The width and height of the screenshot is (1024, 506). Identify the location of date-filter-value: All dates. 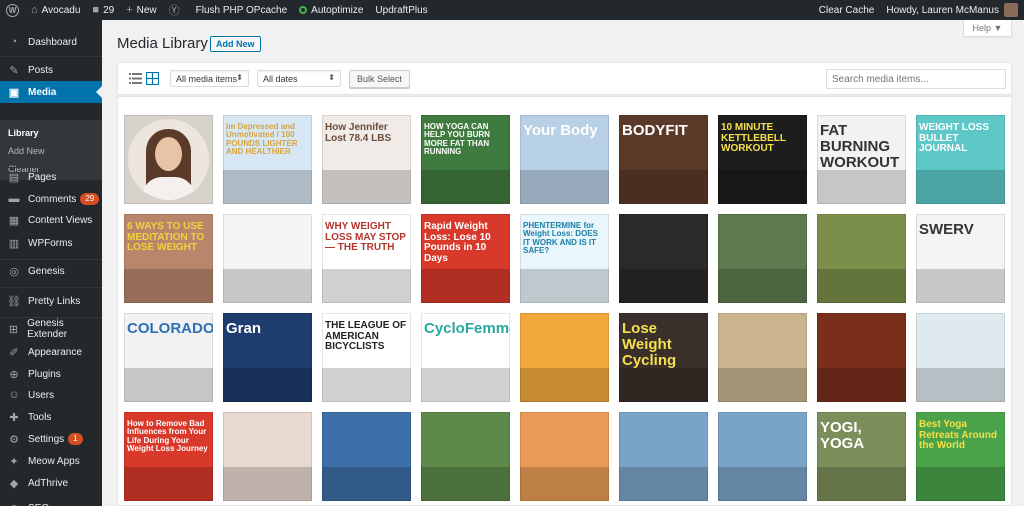
(280, 78).